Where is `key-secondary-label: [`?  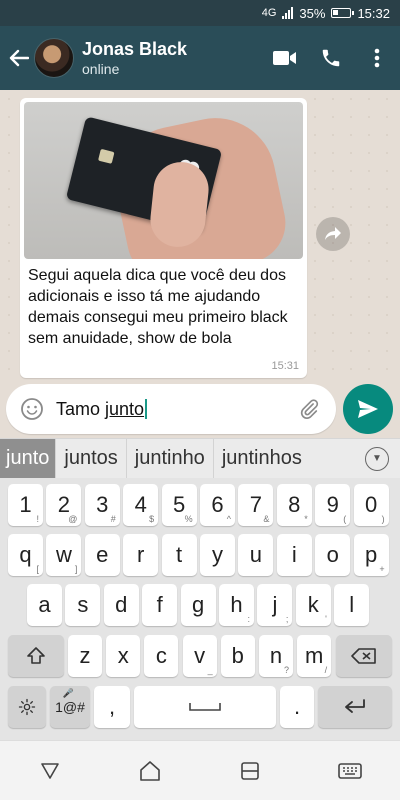
key-secondary-label: [ is located at coordinates (37, 569).